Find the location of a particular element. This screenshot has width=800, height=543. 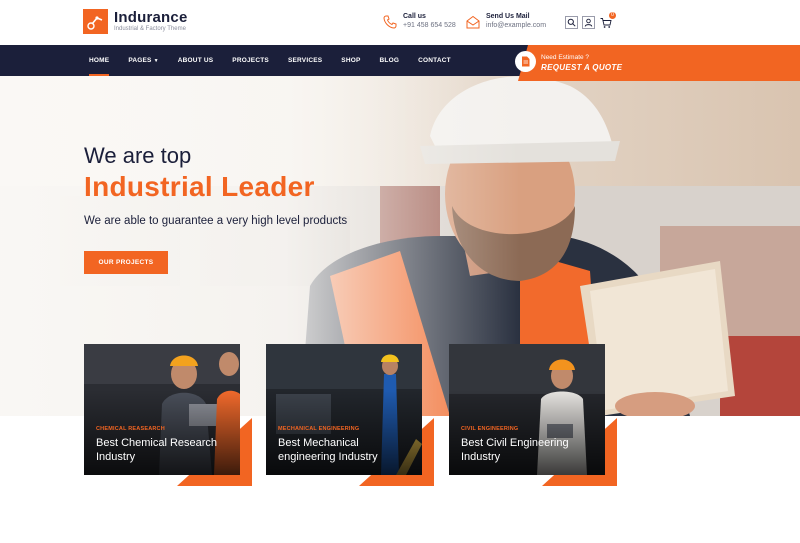

nav-item-services: SERVICES is located at coordinates (305, 60).